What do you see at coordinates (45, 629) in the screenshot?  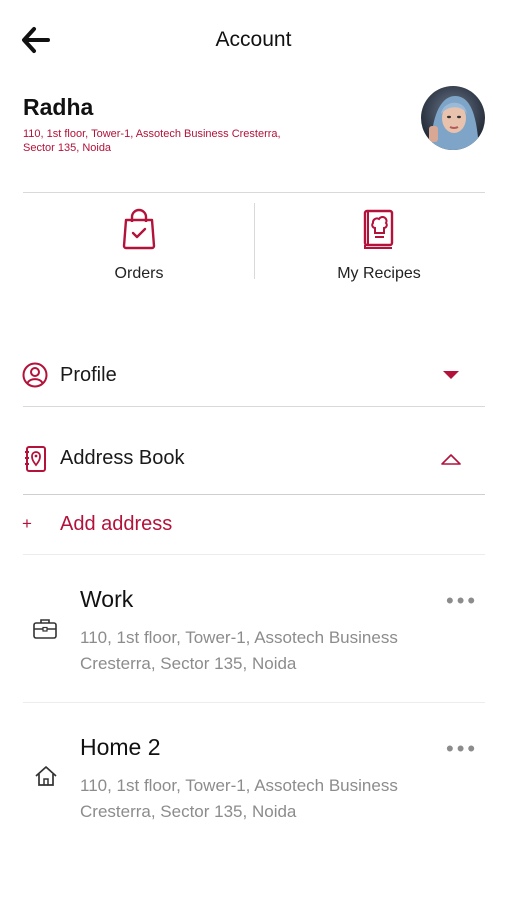 I see `briefcase-icon` at bounding box center [45, 629].